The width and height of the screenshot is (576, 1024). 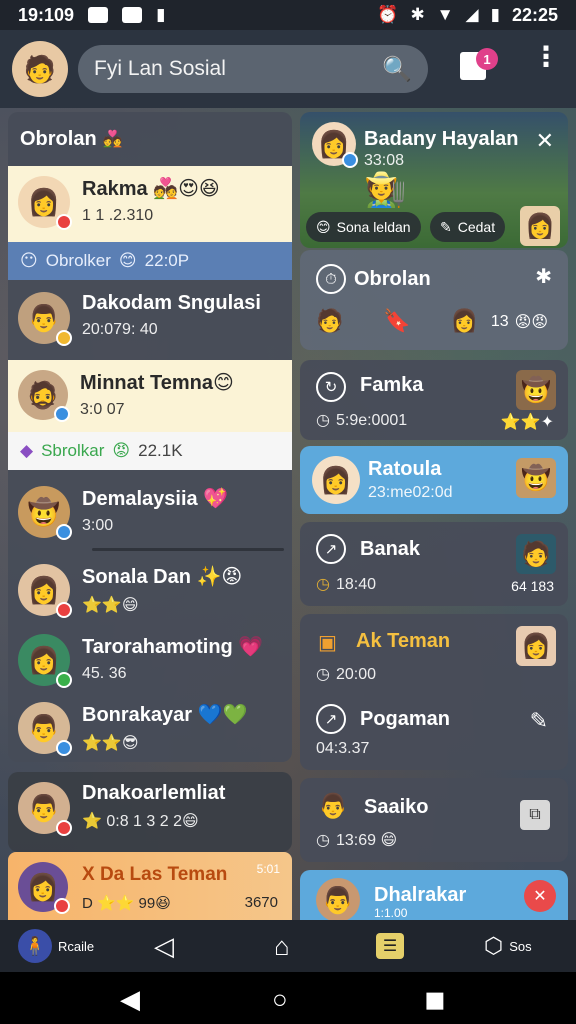 What do you see at coordinates (98, 525) in the screenshot?
I see `chat-time: 3:00` at bounding box center [98, 525].